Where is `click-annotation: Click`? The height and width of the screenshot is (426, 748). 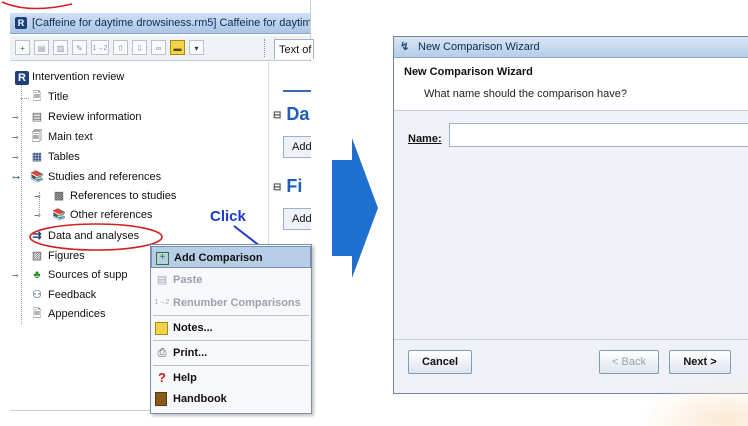
click-annotation: Click is located at coordinates (228, 216).